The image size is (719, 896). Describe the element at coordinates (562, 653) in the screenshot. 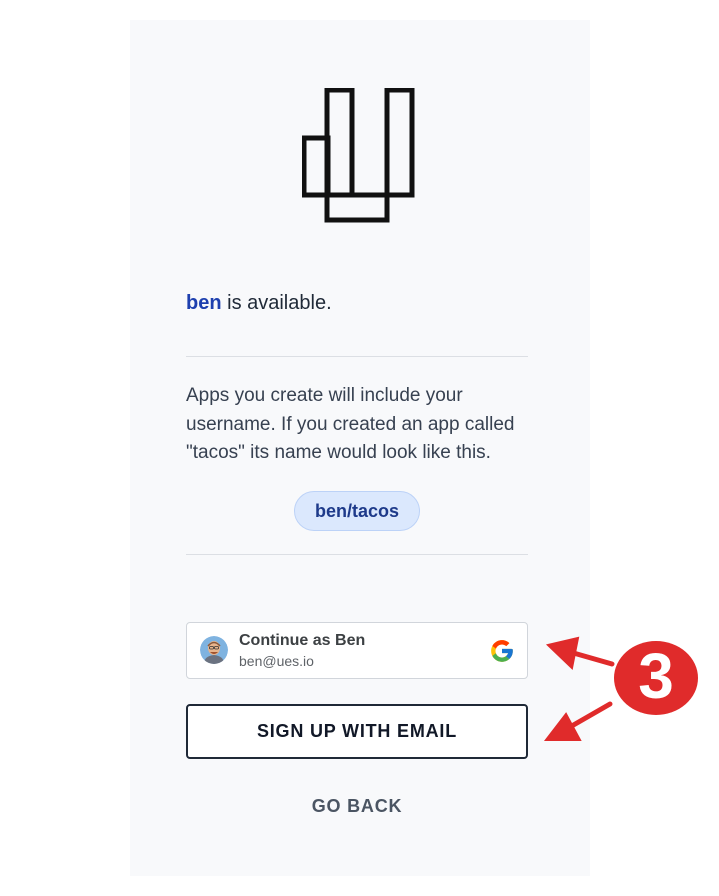

I see `arrow-head-google` at that location.